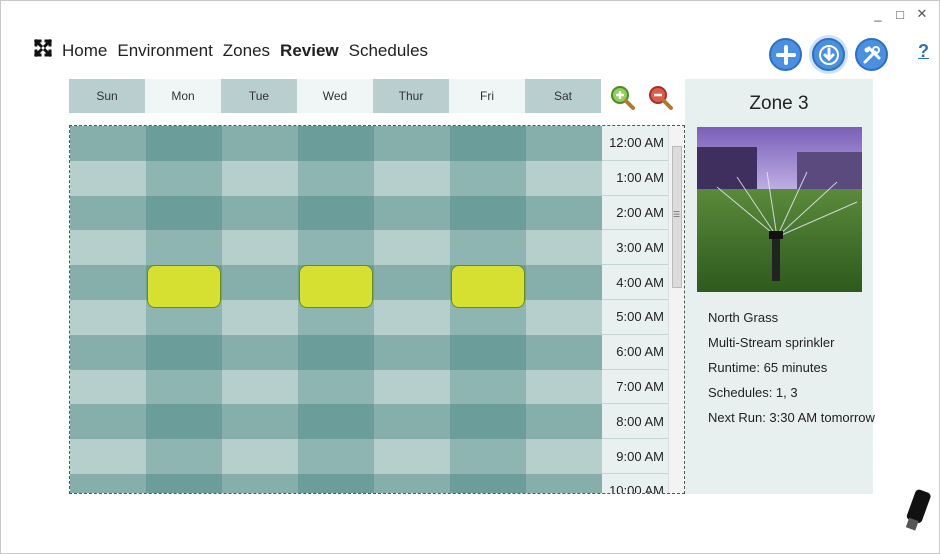 The image size is (940, 554). What do you see at coordinates (246, 51) in the screenshot?
I see `nav-zones: Zones` at bounding box center [246, 51].